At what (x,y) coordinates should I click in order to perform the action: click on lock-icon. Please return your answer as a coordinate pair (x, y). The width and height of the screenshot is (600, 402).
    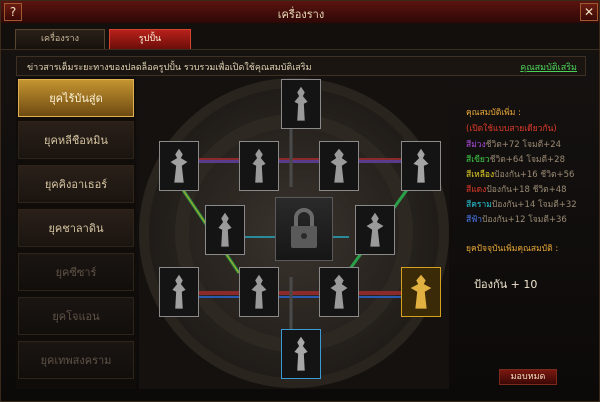
    Looking at the image, I should click on (304, 228).